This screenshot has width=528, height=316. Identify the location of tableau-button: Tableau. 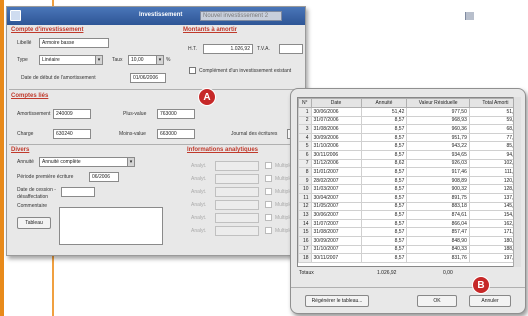
(34, 223).